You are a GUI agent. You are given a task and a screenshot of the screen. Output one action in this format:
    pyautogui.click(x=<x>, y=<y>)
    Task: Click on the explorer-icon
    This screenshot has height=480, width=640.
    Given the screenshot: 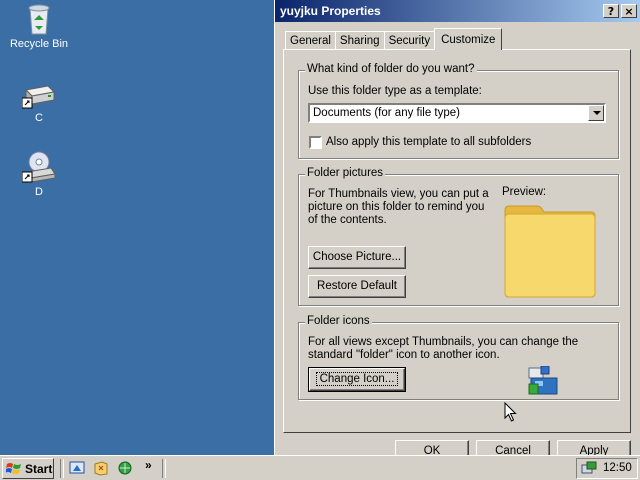 What is the action you would take?
    pyautogui.click(x=101, y=468)
    